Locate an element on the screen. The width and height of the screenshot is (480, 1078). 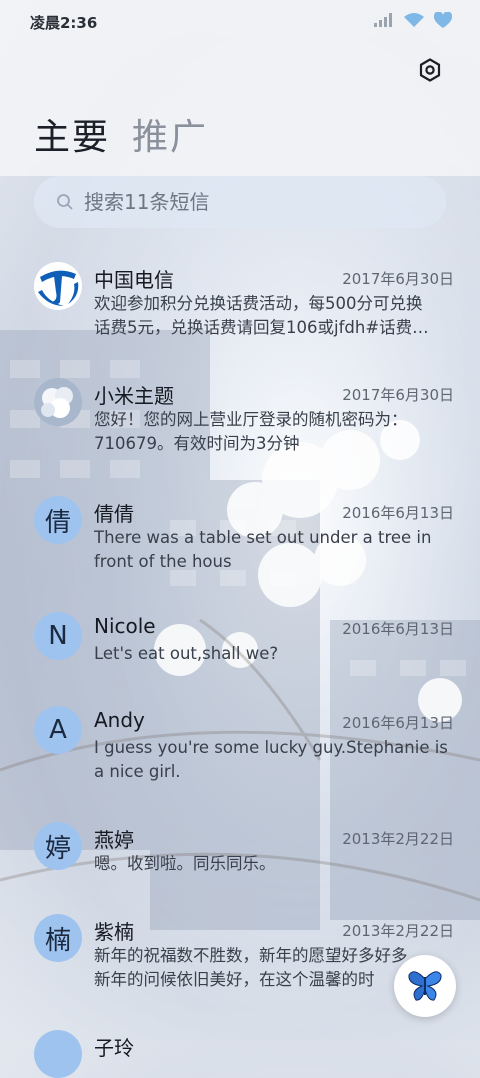
sender-name: 紫楠 is located at coordinates (114, 932).